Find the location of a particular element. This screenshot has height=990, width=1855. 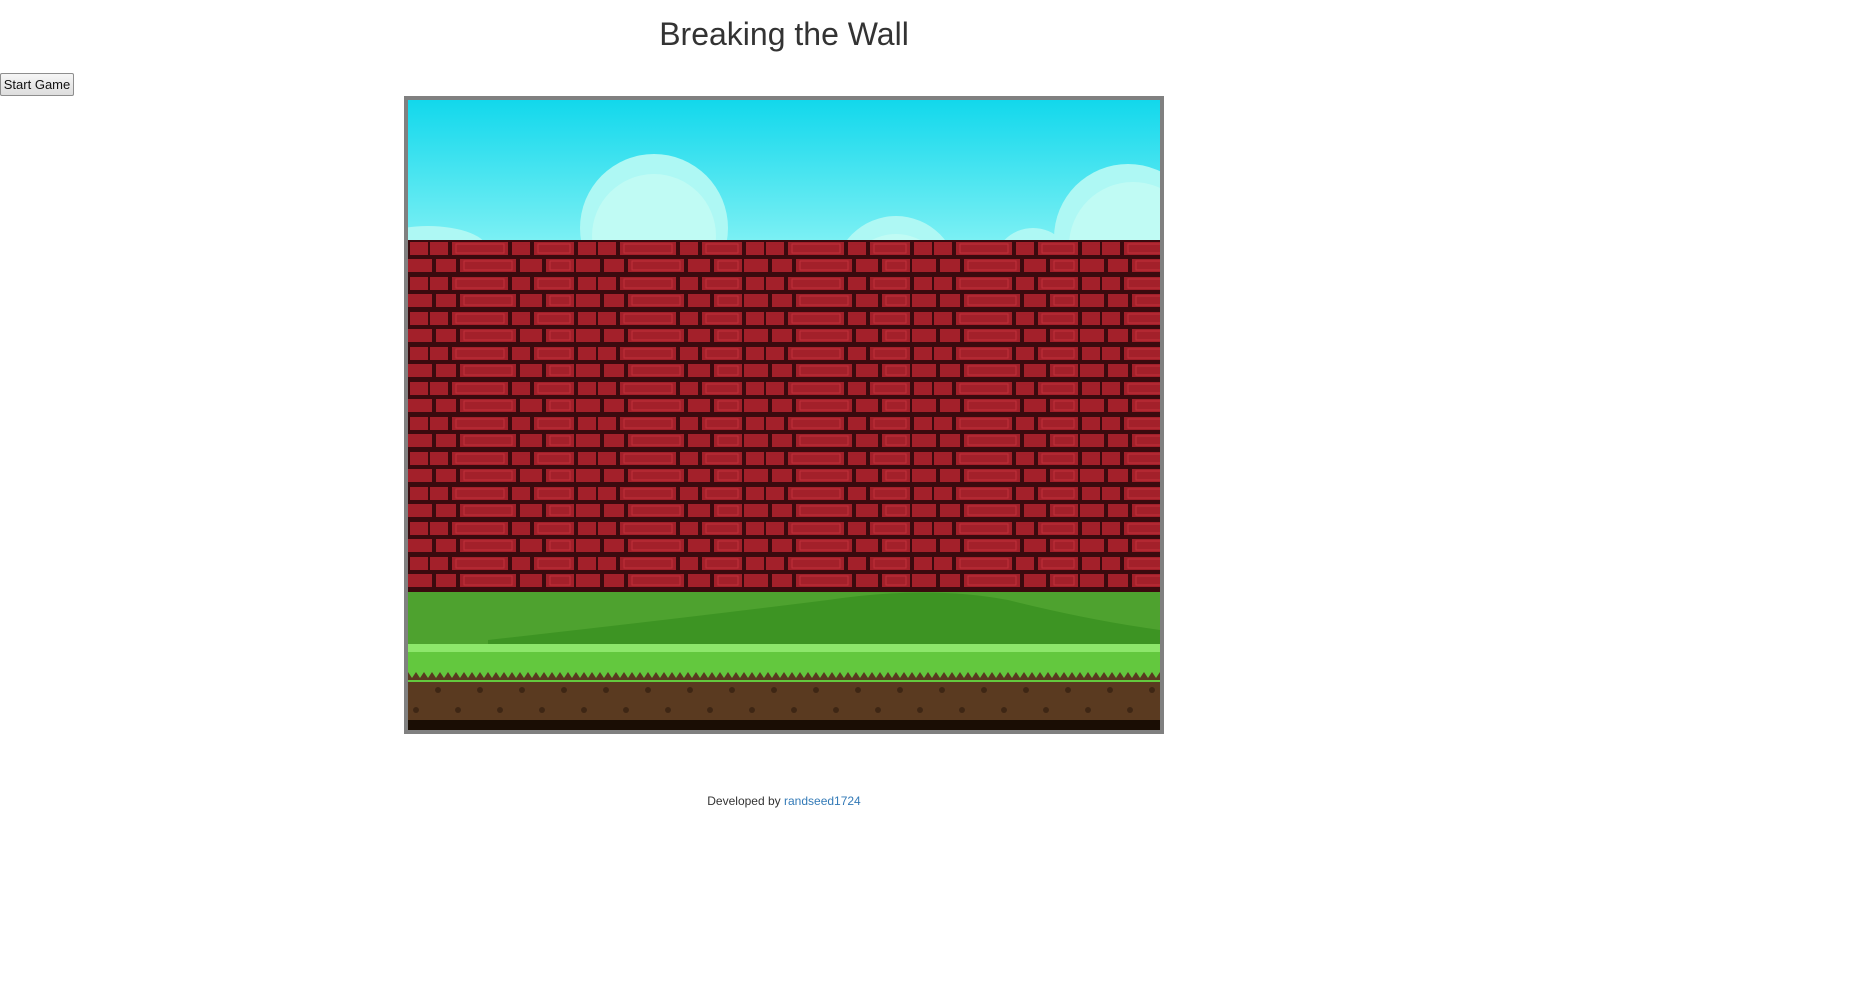

author-link: randseed1724 is located at coordinates (822, 801).